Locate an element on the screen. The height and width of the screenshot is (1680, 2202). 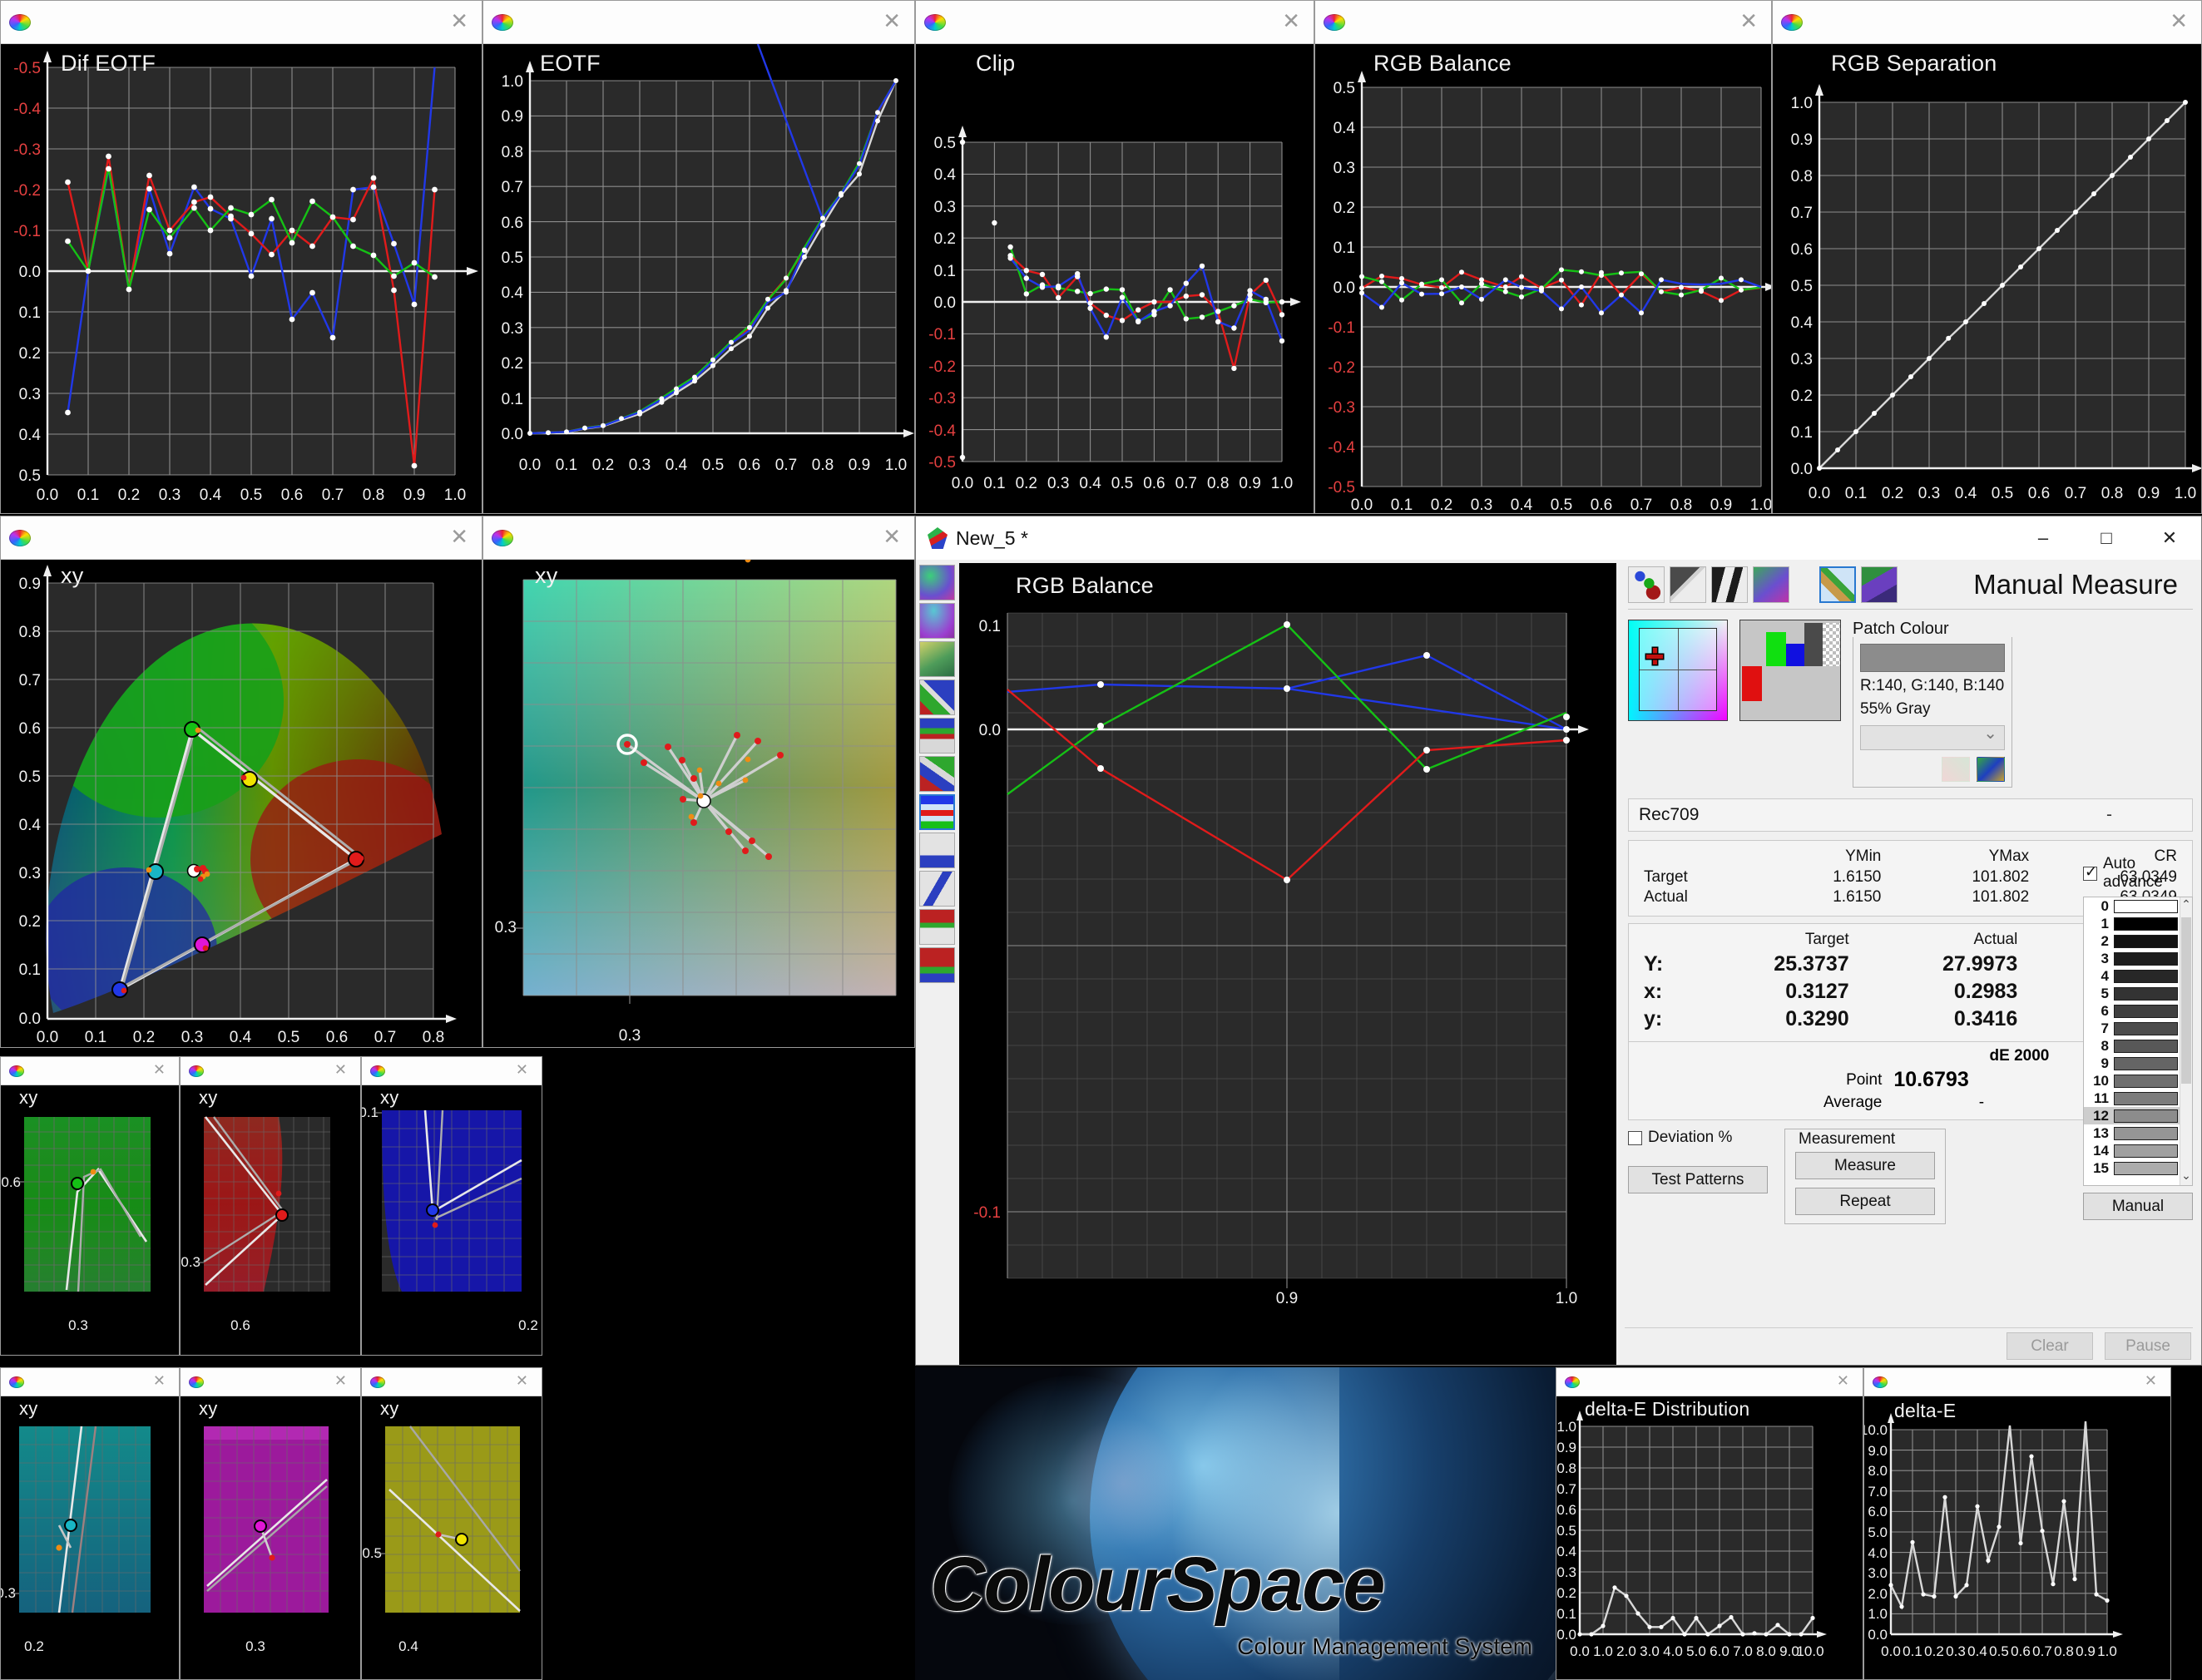
window-cie-green: ✕ xy 0.6 0.3 is located at coordinates (90, 1206).